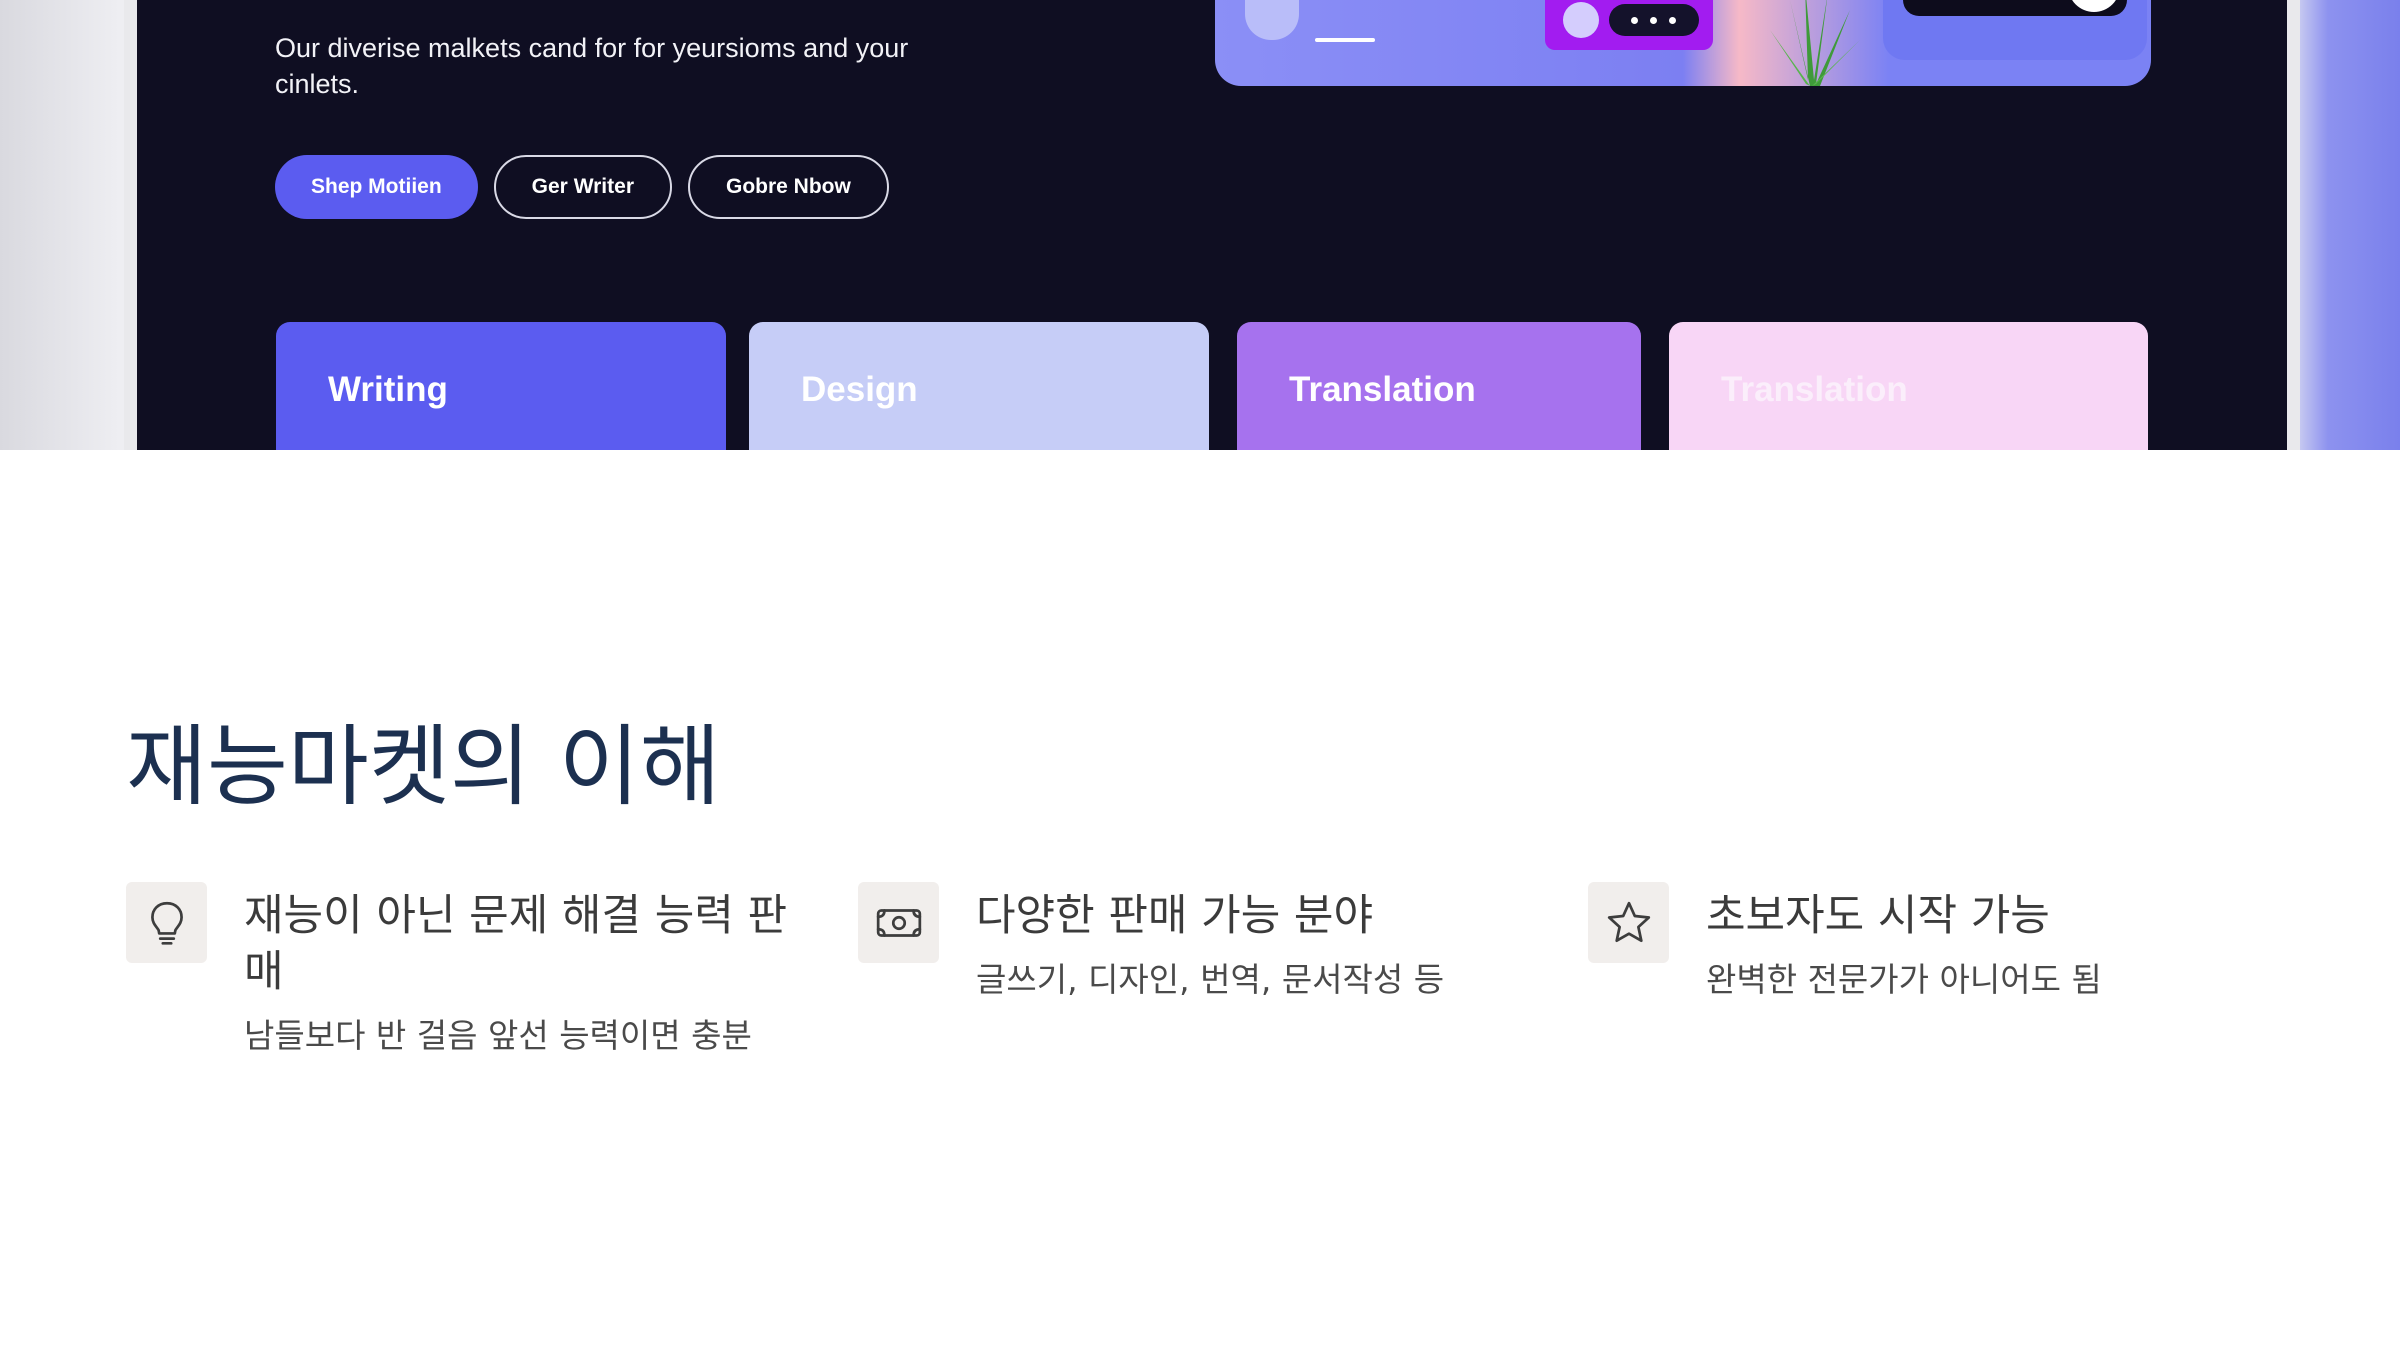  Describe the element at coordinates (788, 187) in the screenshot. I see `explore-now-button: Gobre Nbow` at that location.